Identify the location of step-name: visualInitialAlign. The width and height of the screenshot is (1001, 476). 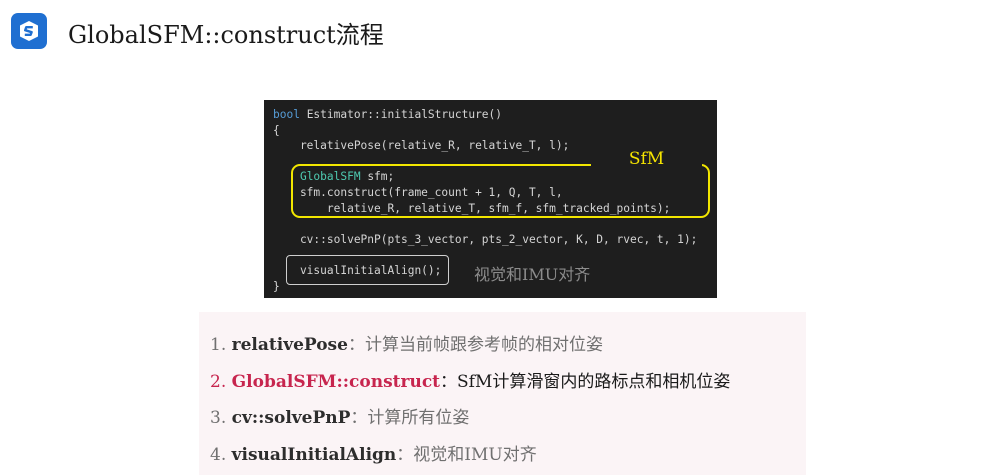
(314, 455).